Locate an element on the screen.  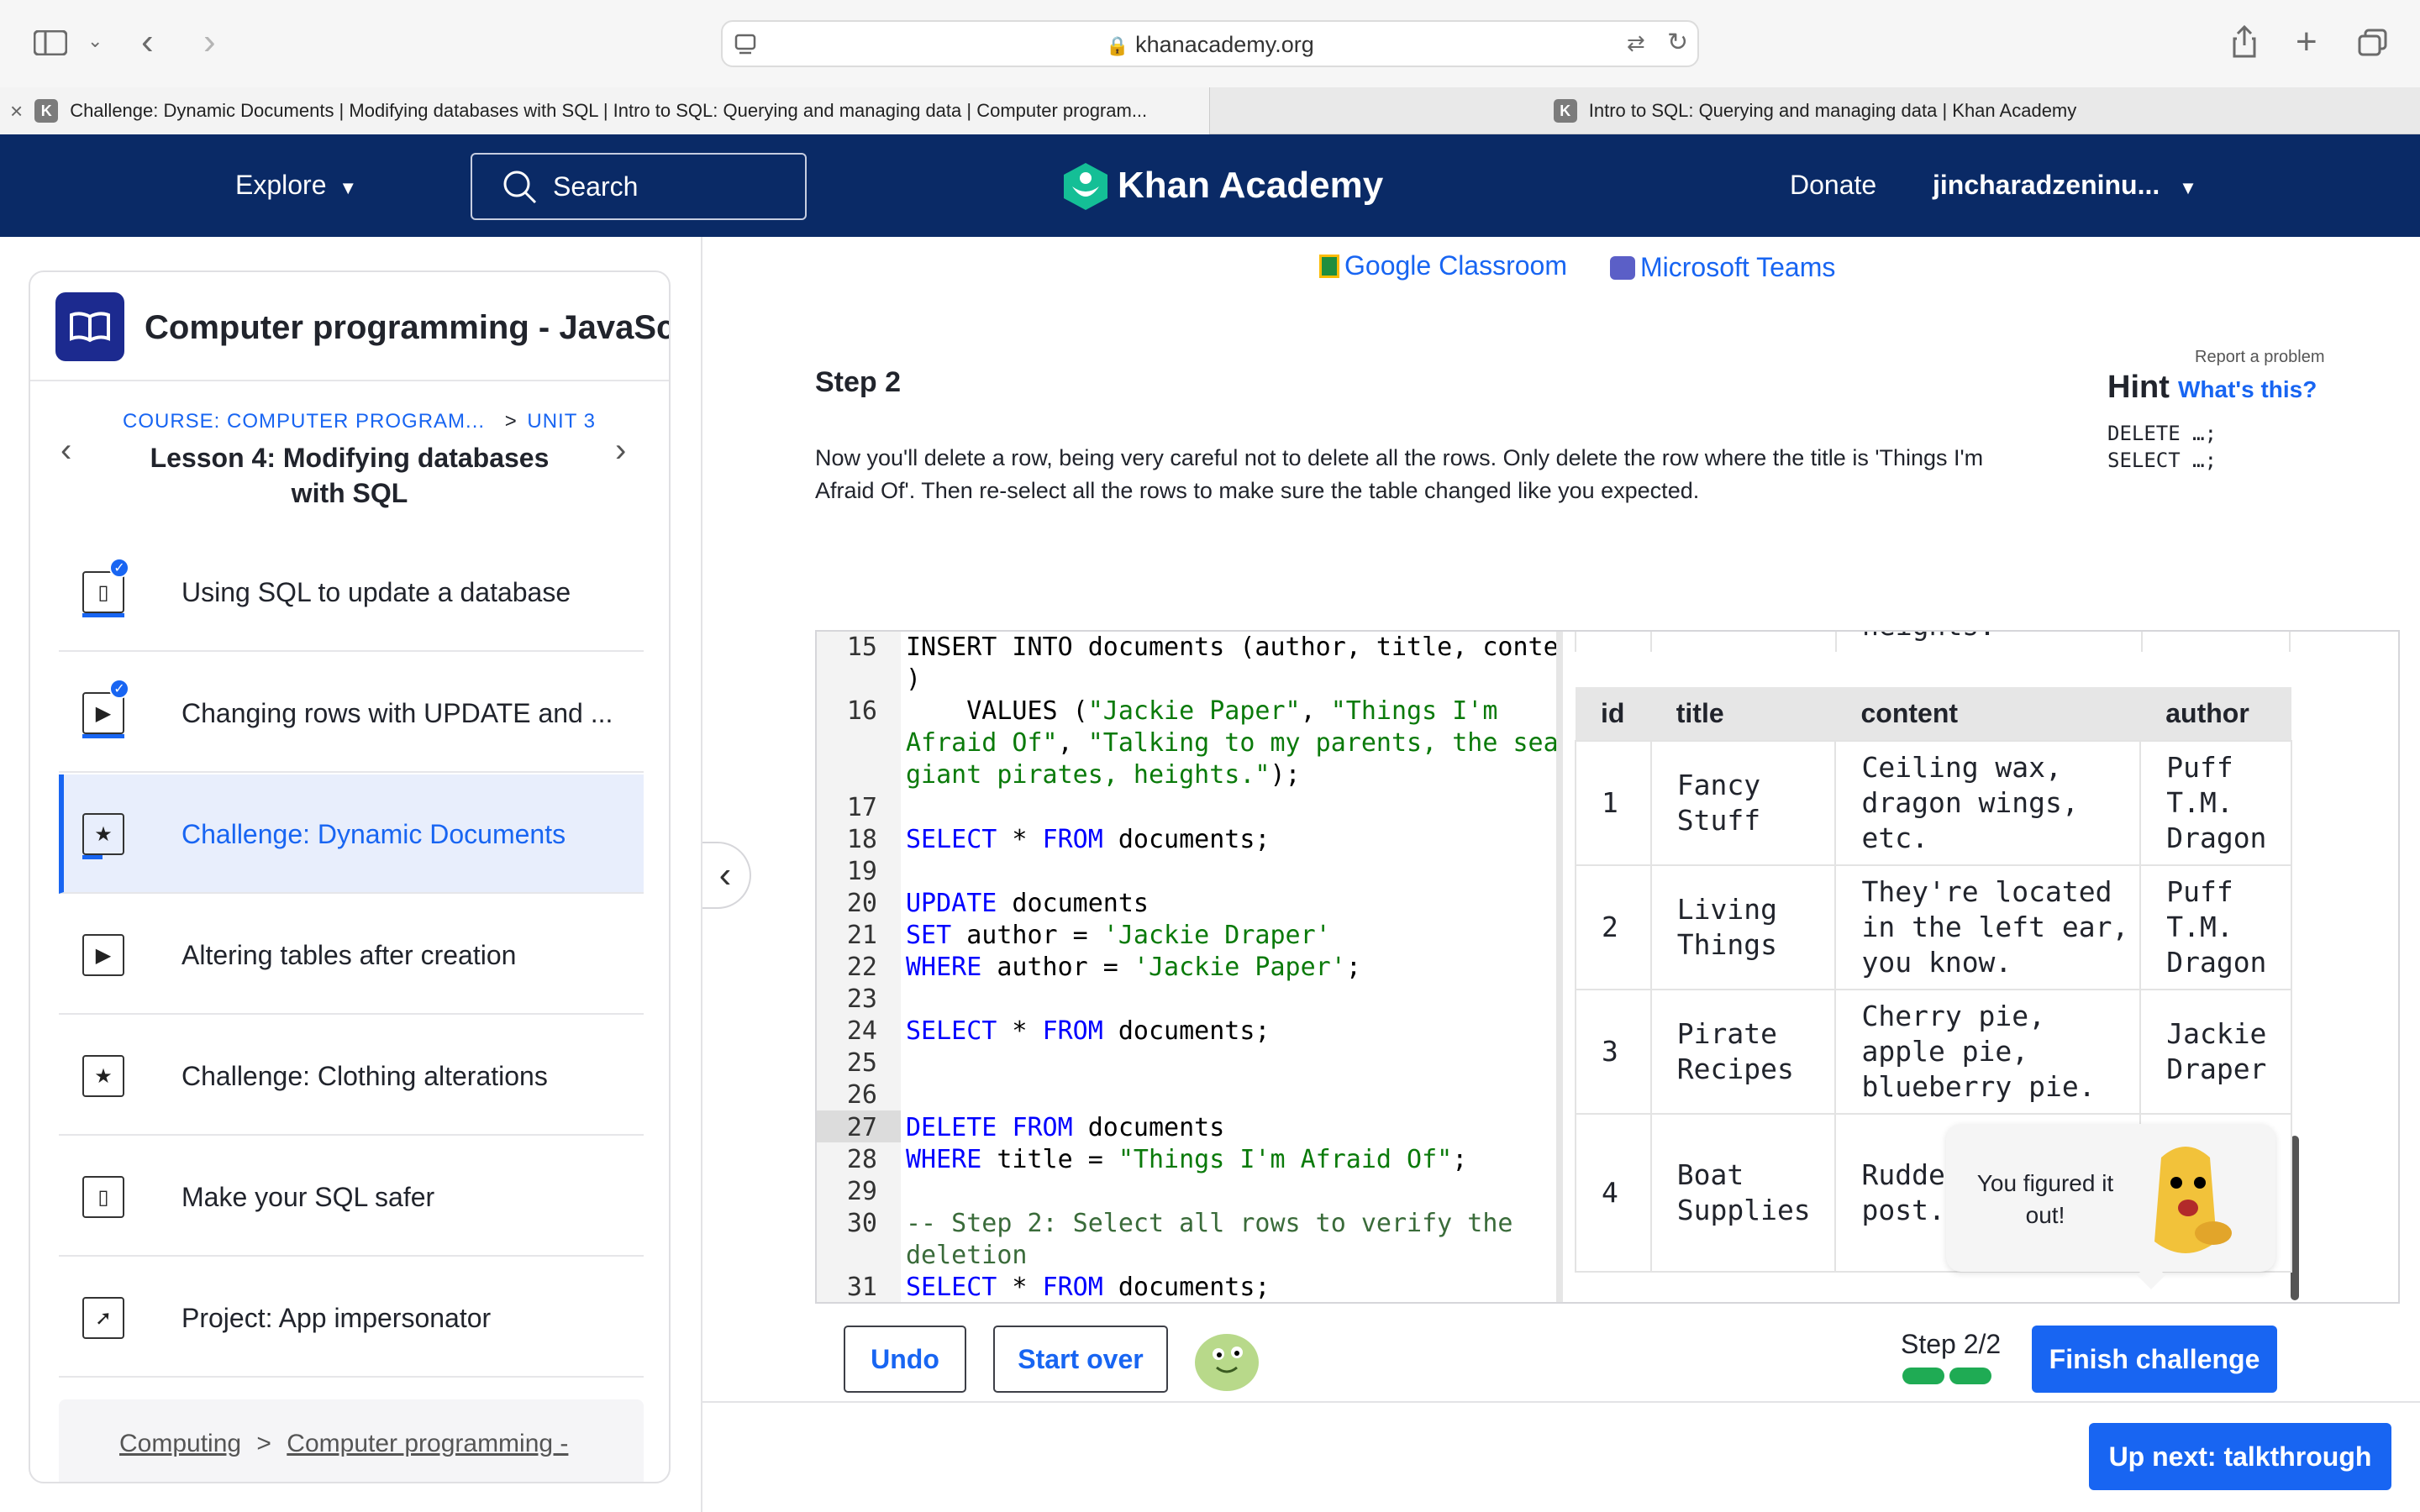
cell-content: Cherry pie, apple pie, blueberry pie. is located at coordinates (1988, 1052).